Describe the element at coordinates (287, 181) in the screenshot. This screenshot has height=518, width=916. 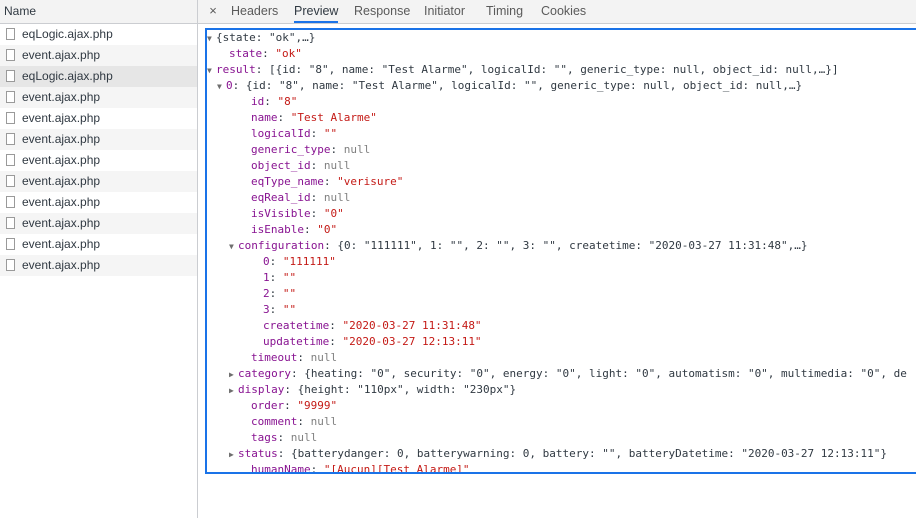
I see `json-key: eqType_name` at that location.